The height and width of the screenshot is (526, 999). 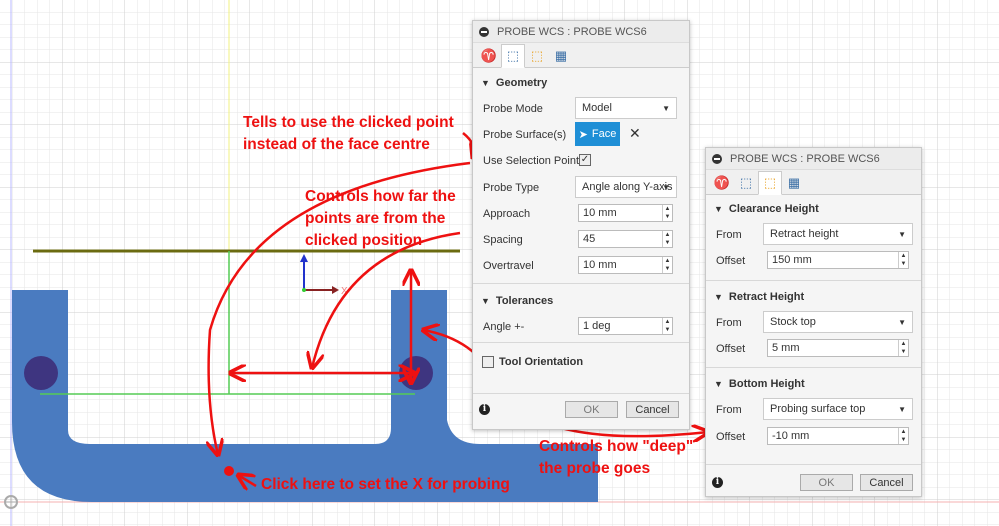 What do you see at coordinates (805, 158) in the screenshot?
I see `dialog-title: PROBE WCS : PROBE WCS6` at bounding box center [805, 158].